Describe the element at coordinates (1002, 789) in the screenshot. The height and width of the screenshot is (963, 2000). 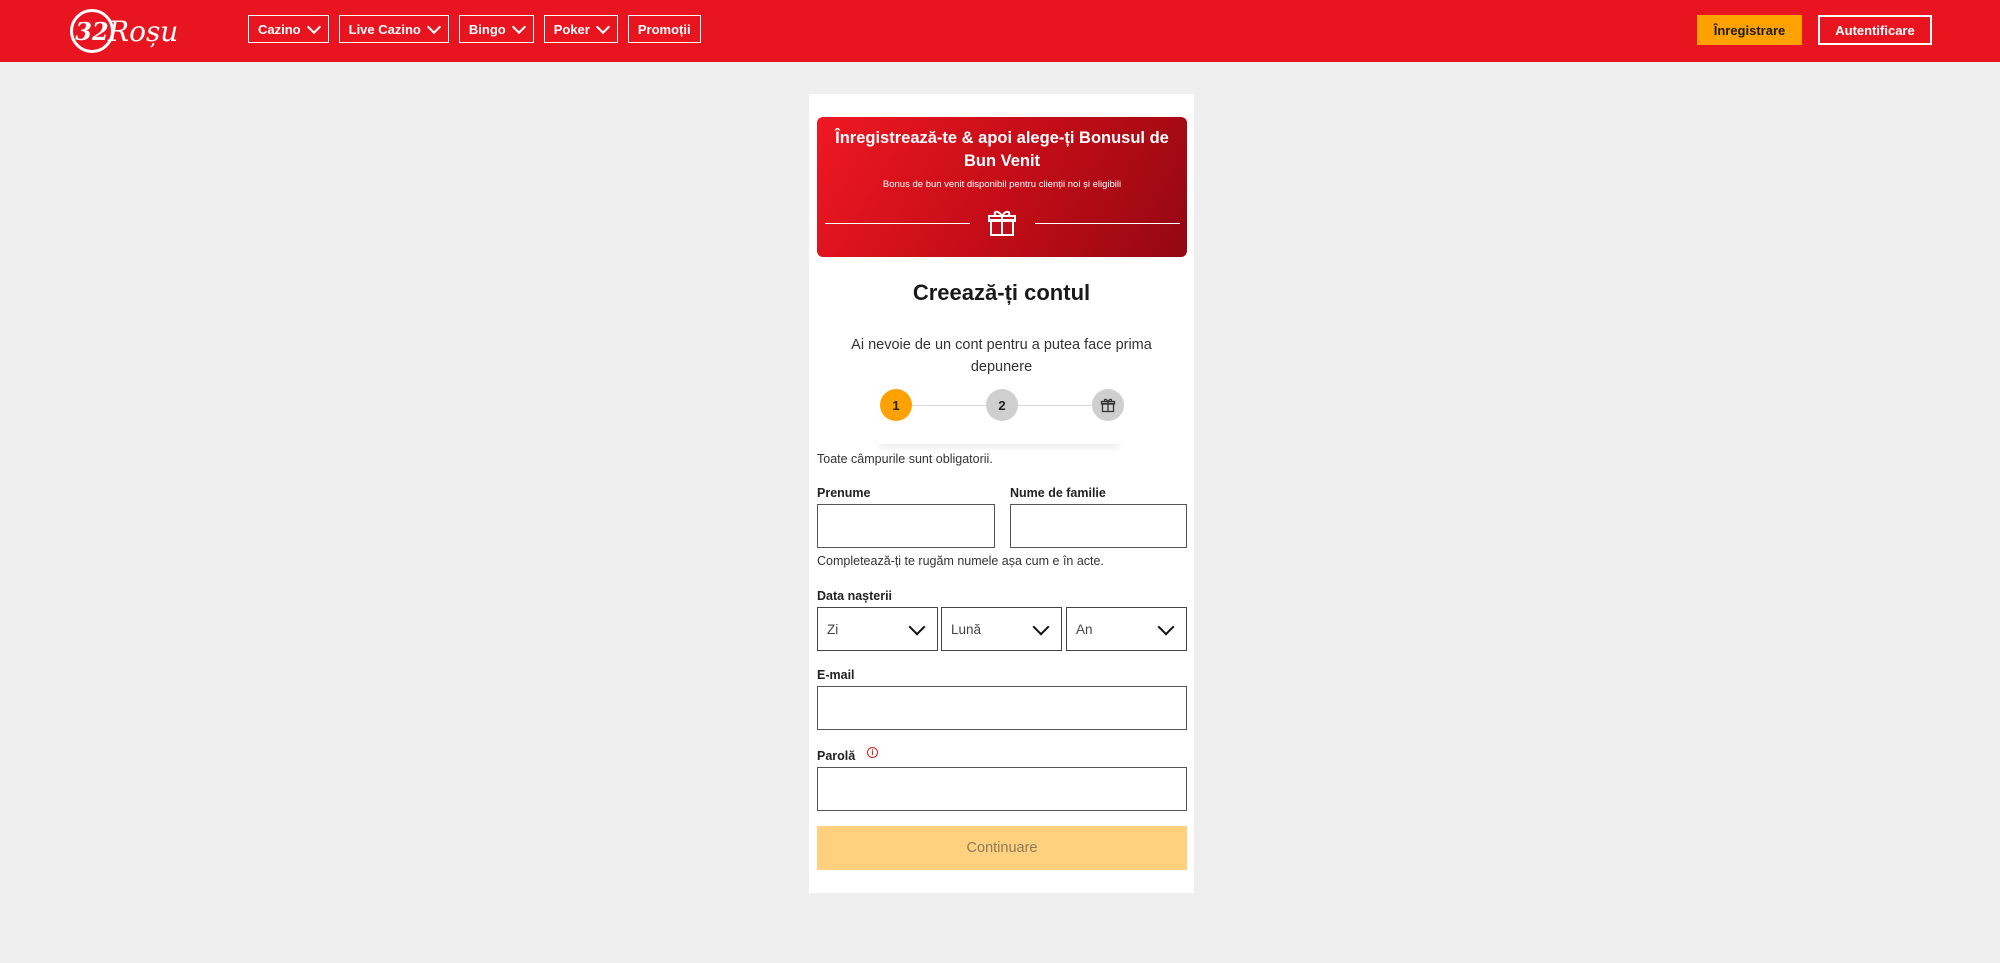
I see `password-field` at that location.